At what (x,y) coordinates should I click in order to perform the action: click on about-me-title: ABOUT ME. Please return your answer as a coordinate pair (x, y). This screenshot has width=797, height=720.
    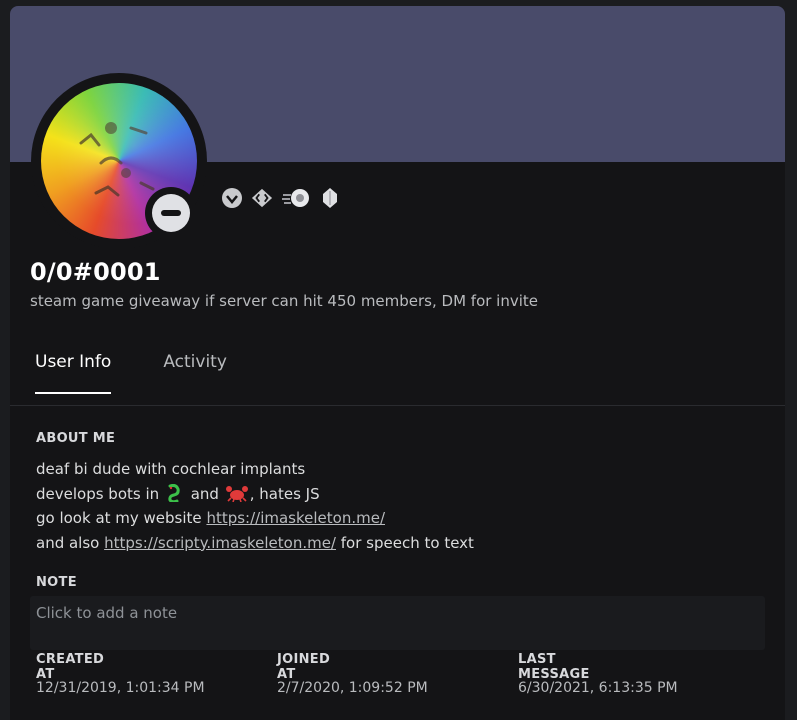
    Looking at the image, I should click on (76, 438).